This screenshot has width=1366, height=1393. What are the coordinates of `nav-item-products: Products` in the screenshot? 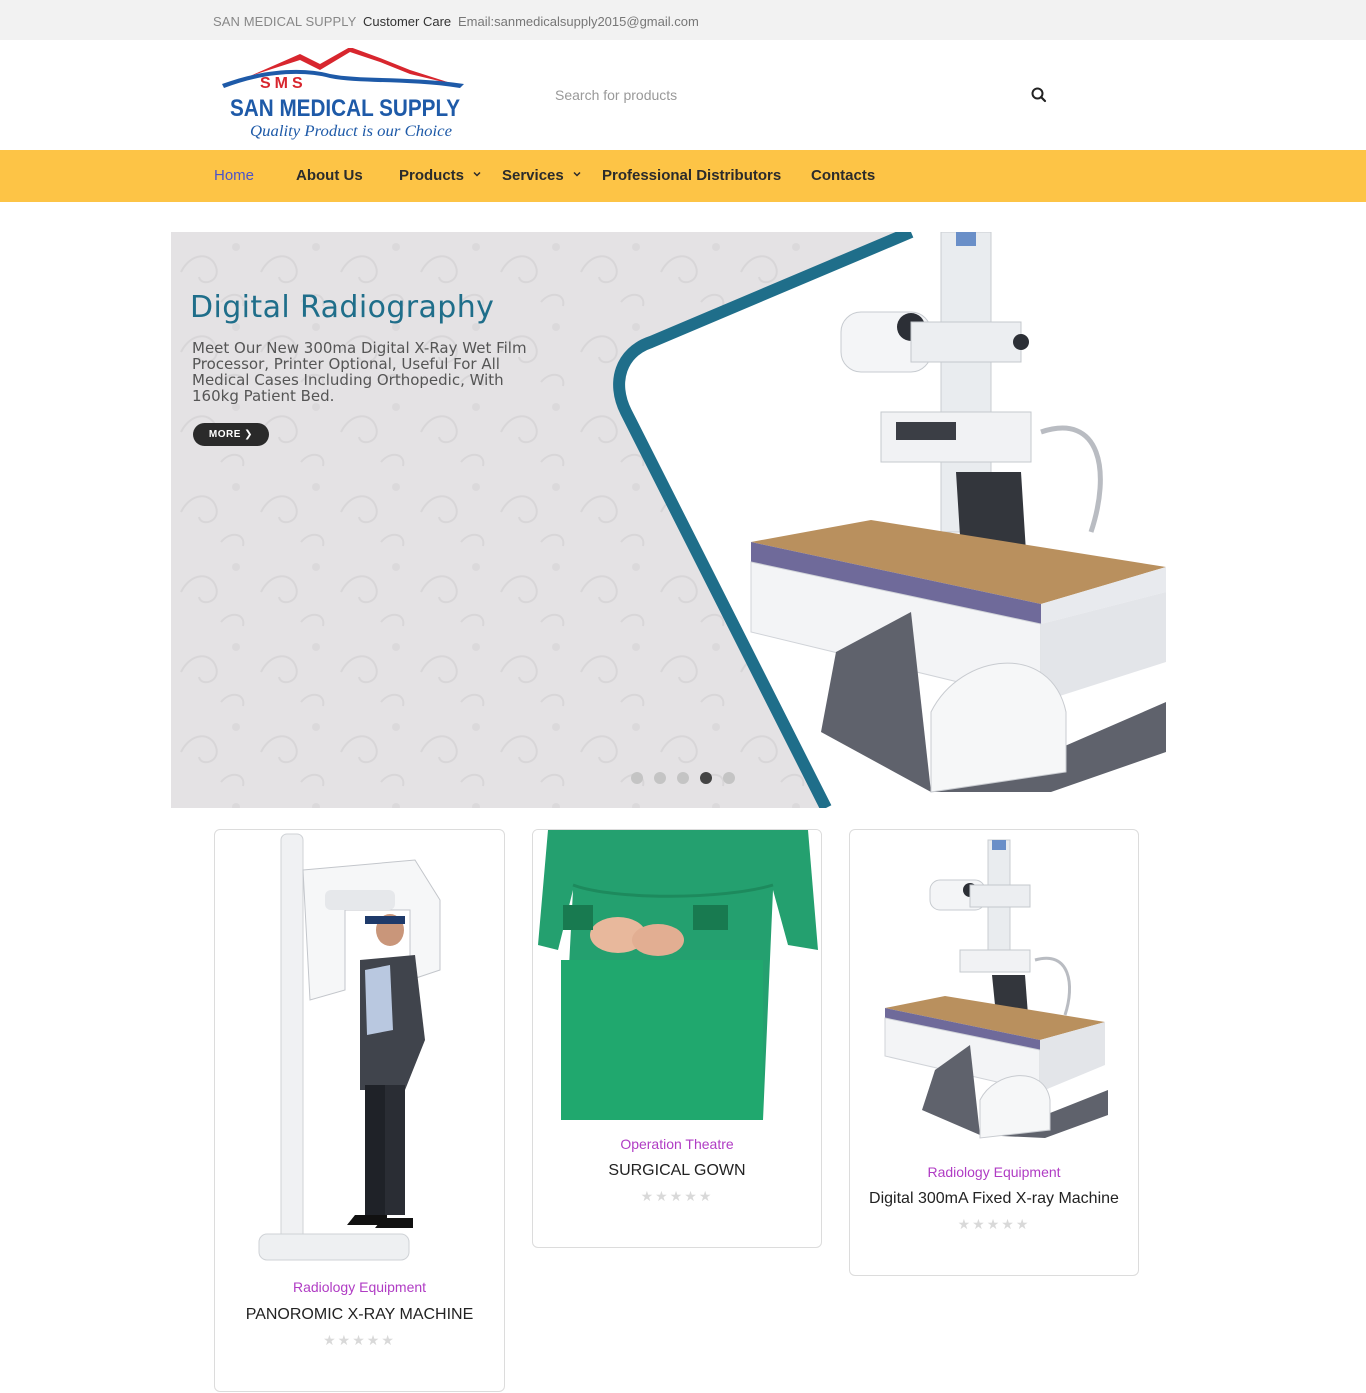 It's located at (440, 175).